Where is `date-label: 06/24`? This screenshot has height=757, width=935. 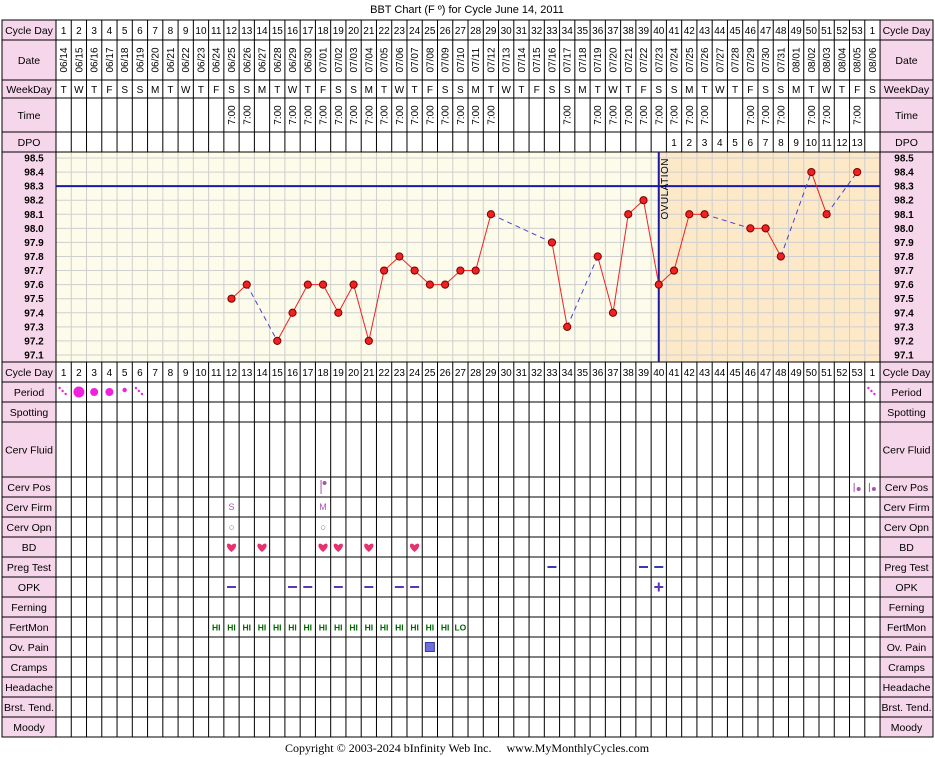
date-label: 06/24 is located at coordinates (217, 59).